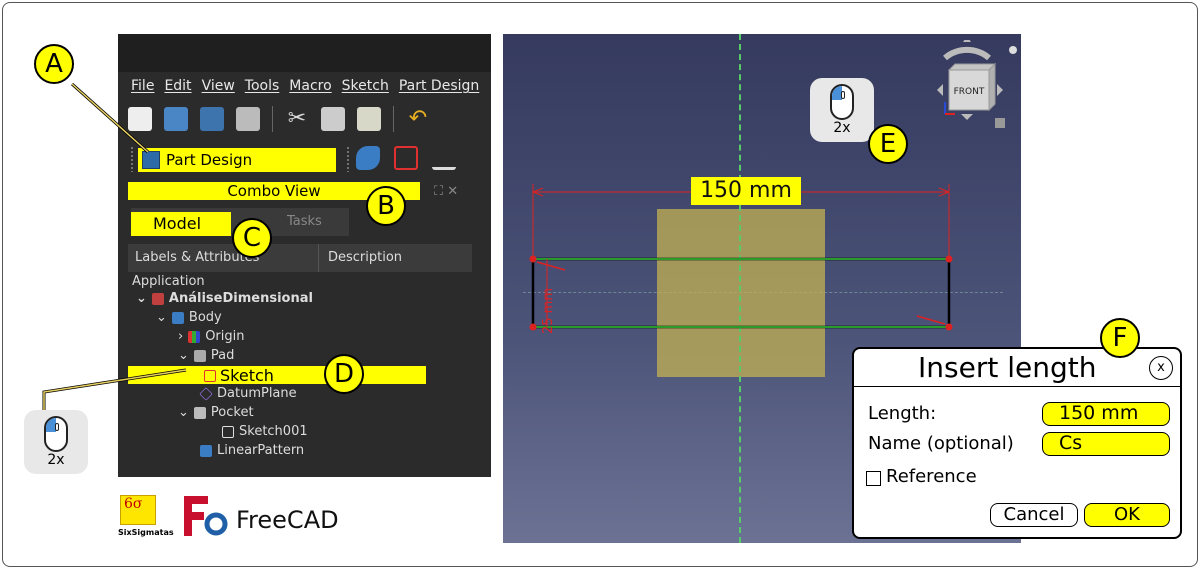 The width and height of the screenshot is (1200, 569). I want to click on nav-menu-dot, so click(1013, 50).